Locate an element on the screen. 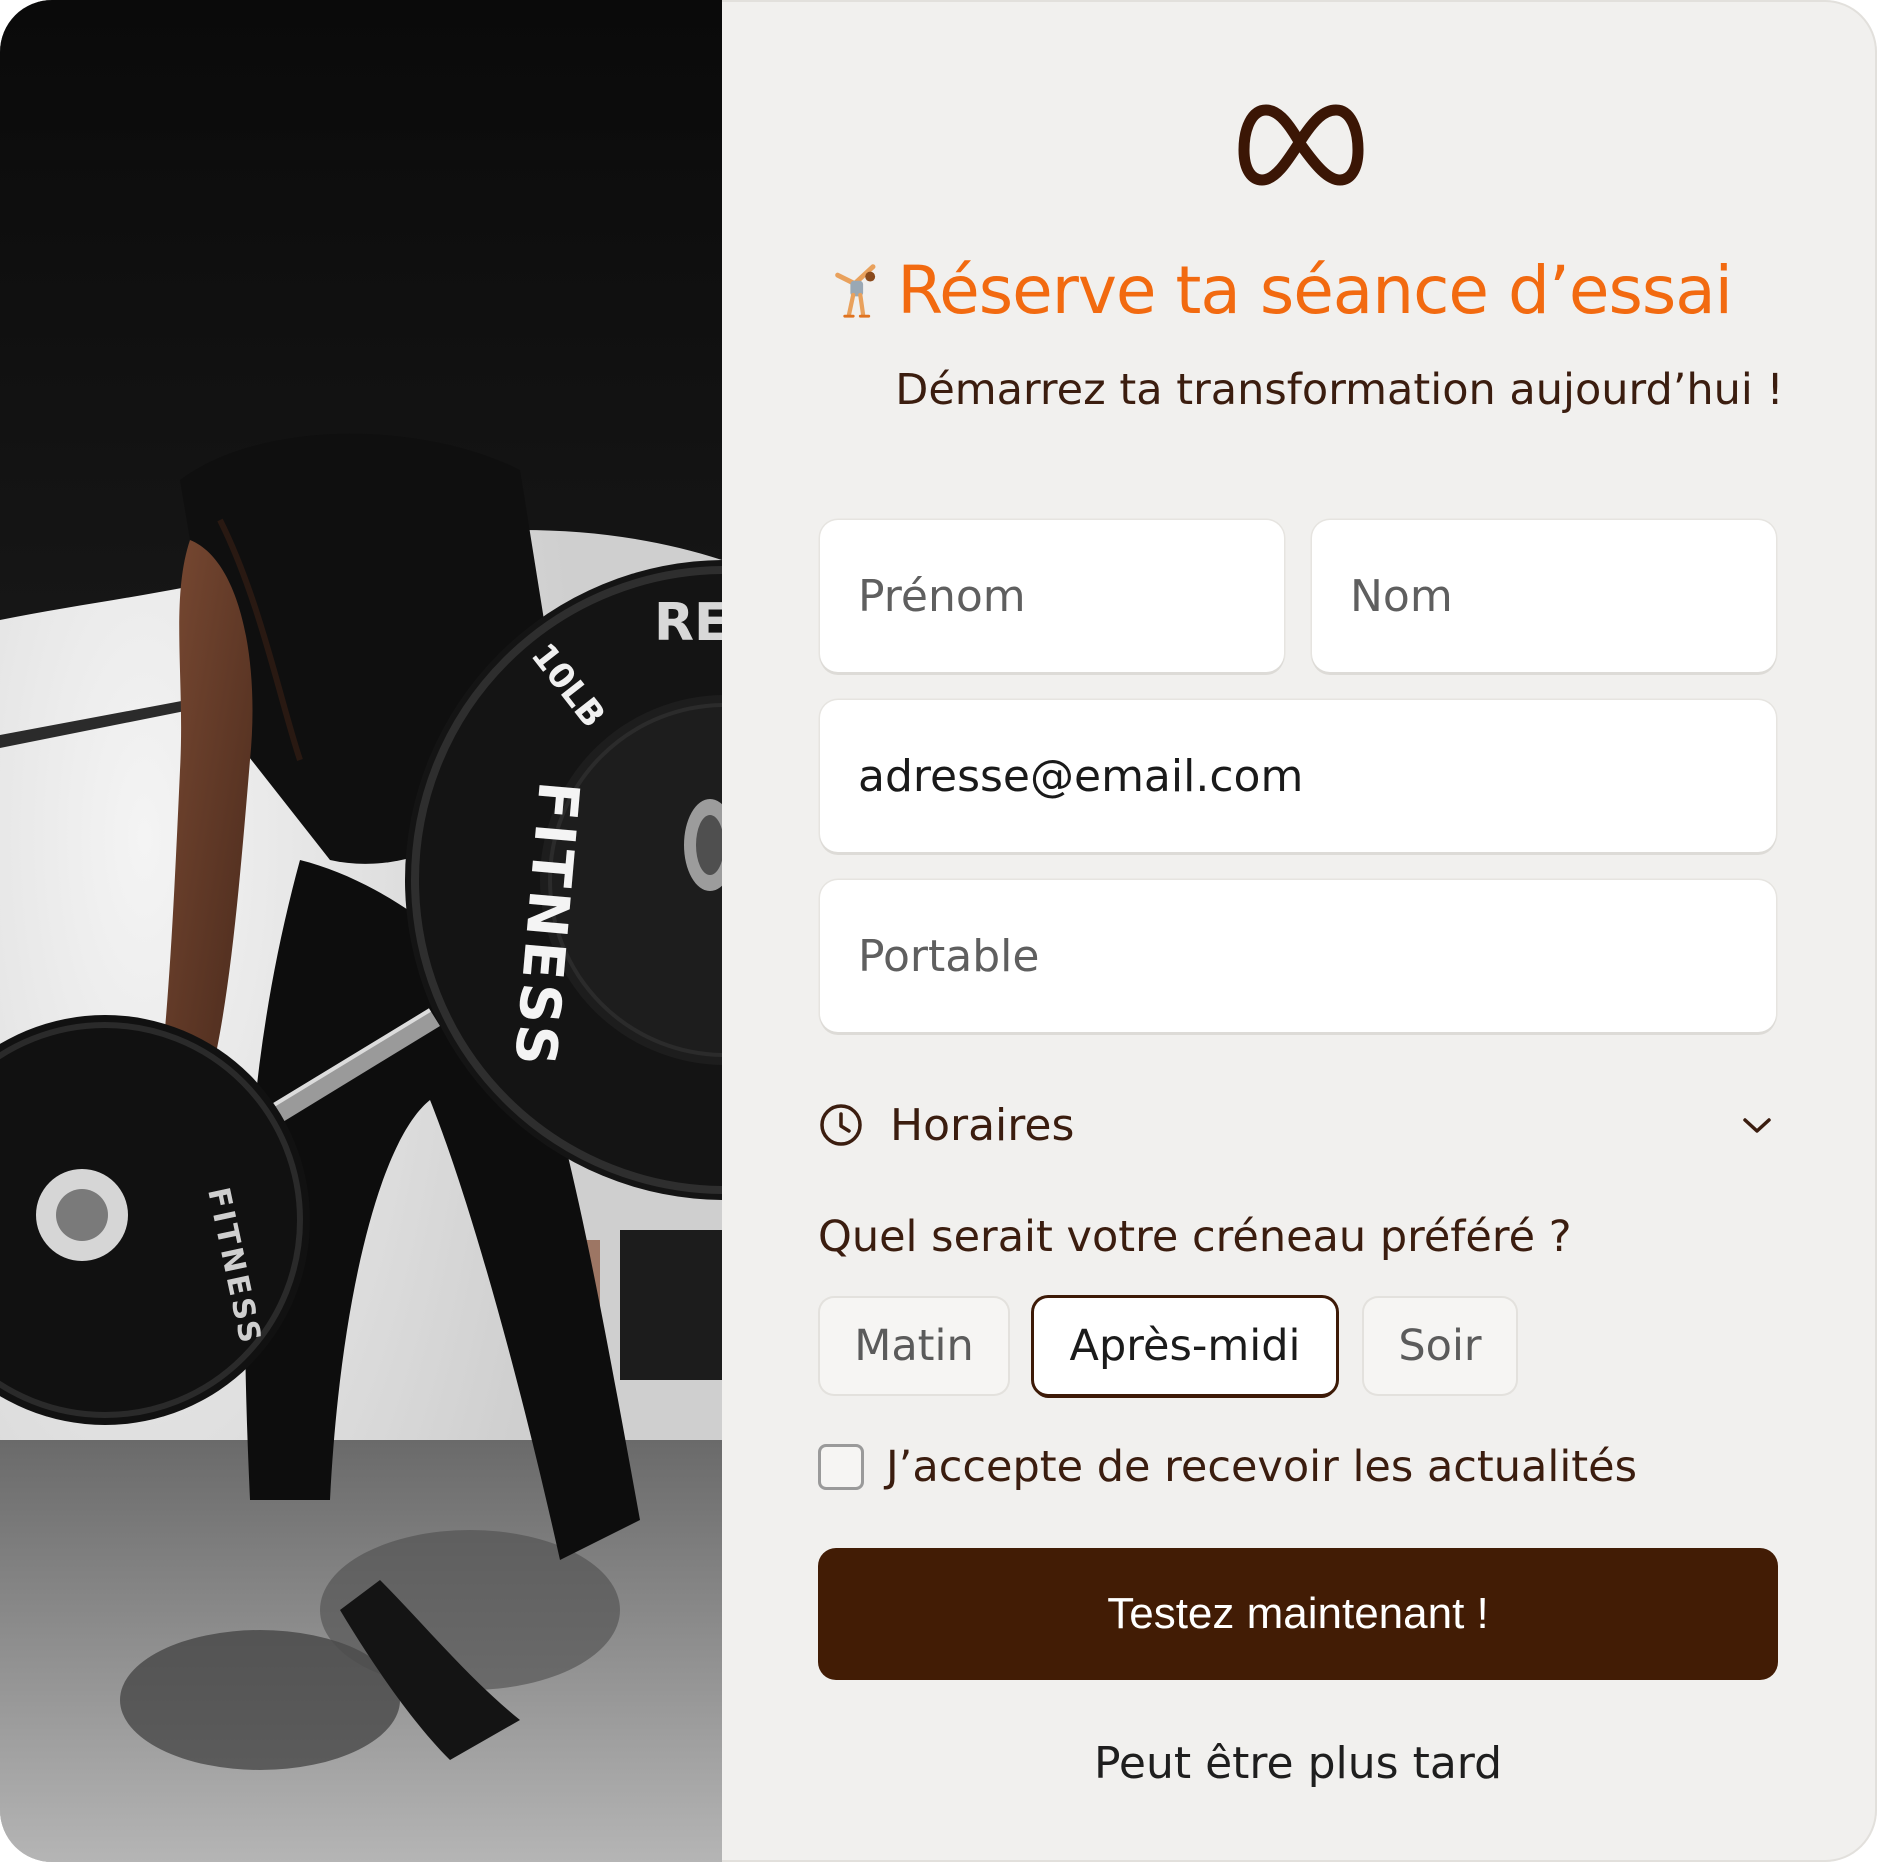  maybe-later-link: Peut être plus tard is located at coordinates (1298, 1763).